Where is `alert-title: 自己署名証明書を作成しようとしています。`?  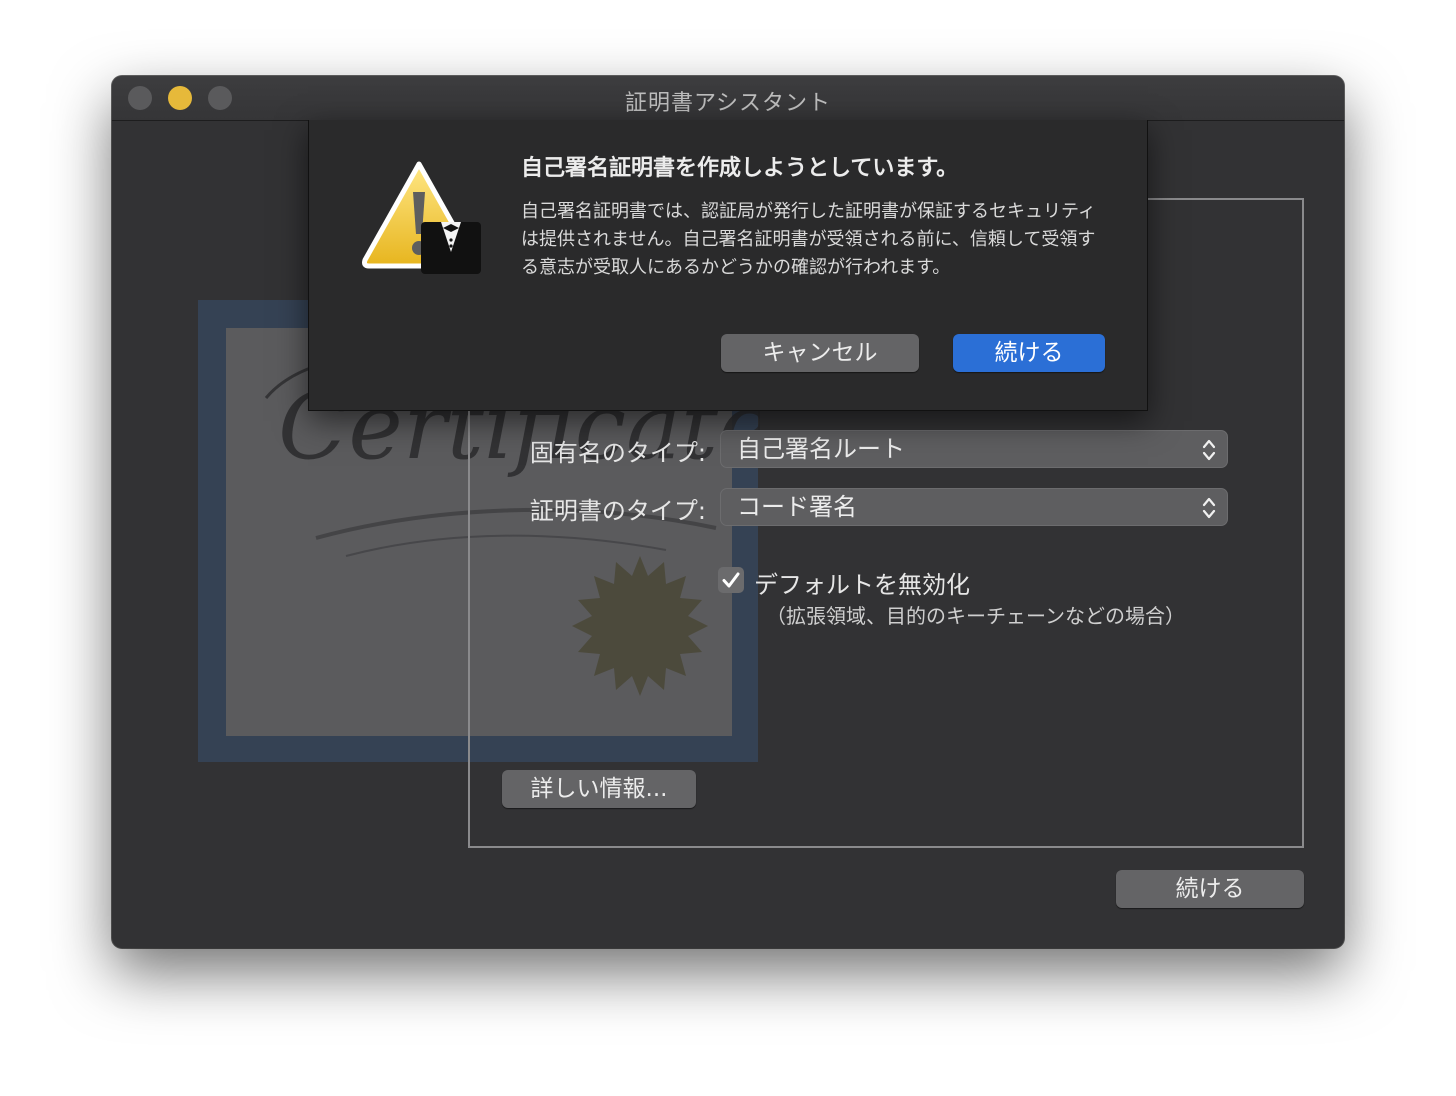 alert-title: 自己署名証明書を作成しようとしています。 is located at coordinates (740, 168).